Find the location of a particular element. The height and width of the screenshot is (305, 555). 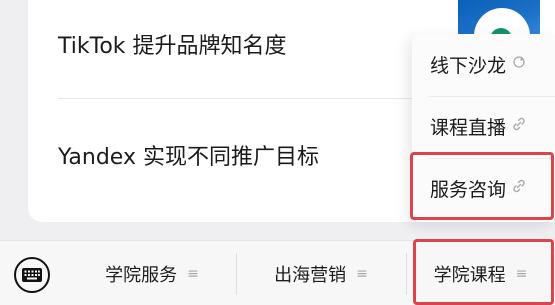

menu-item-service-consult: 服务咨询 is located at coordinates (483, 188).